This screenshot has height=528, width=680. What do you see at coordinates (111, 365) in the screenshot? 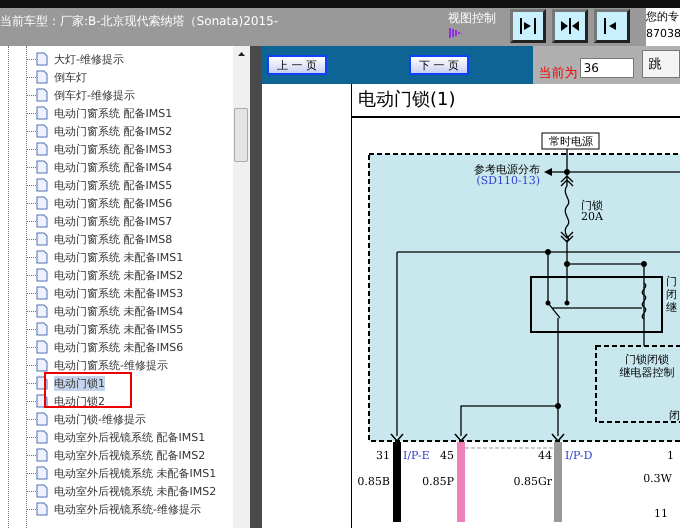
I see `tree-item: 电动门窗系统-维修提示` at bounding box center [111, 365].